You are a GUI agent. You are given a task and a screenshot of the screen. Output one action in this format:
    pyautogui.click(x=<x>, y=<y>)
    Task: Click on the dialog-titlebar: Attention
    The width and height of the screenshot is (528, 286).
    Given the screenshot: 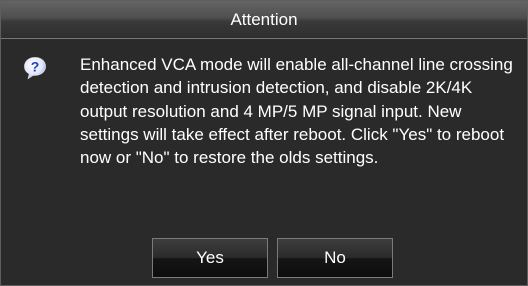 What is the action you would take?
    pyautogui.click(x=264, y=20)
    